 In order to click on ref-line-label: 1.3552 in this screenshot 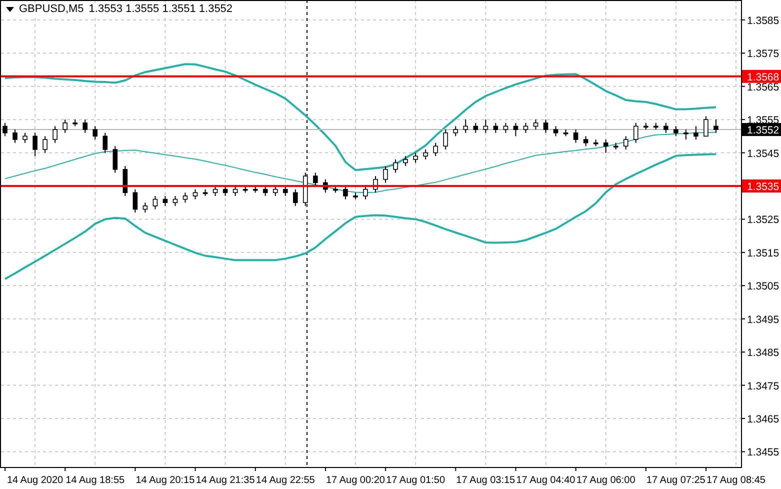, I will do `click(763, 130)`.